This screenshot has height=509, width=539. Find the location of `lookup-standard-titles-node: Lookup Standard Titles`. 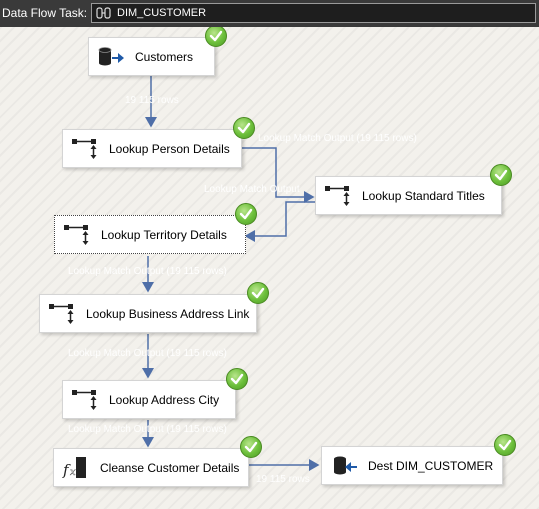

lookup-standard-titles-node: Lookup Standard Titles is located at coordinates (408, 195).